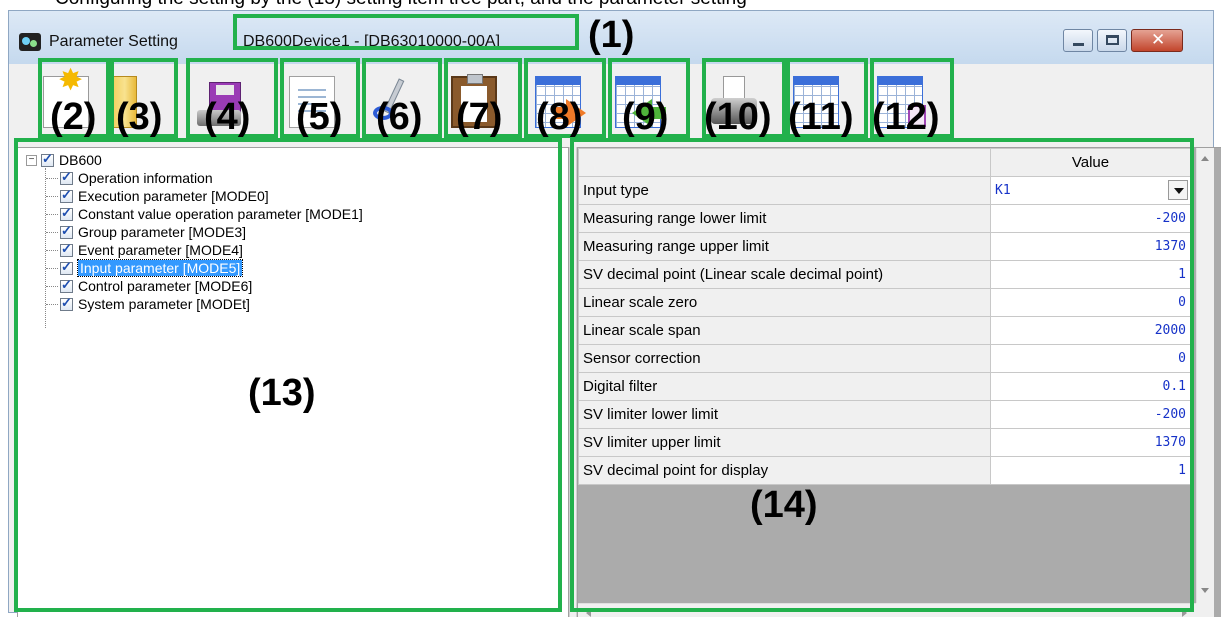 The image size is (1221, 617). What do you see at coordinates (821, 117) in the screenshot?
I see `callout-11: (11)` at bounding box center [821, 117].